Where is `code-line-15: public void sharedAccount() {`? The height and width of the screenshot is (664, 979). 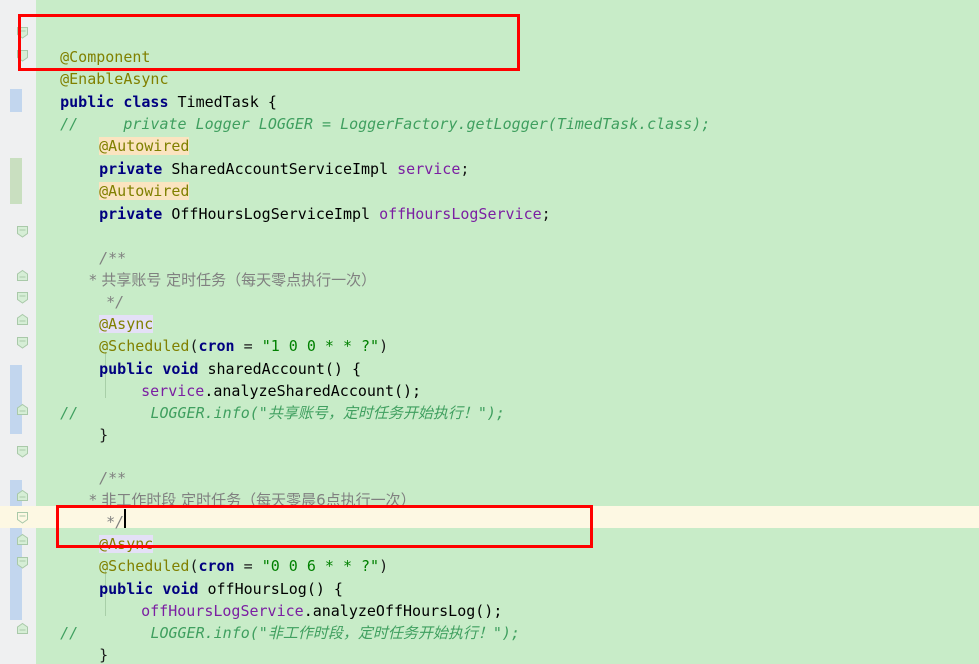
code-line-15: public void sharedAccount() { is located at coordinates (489, 357).